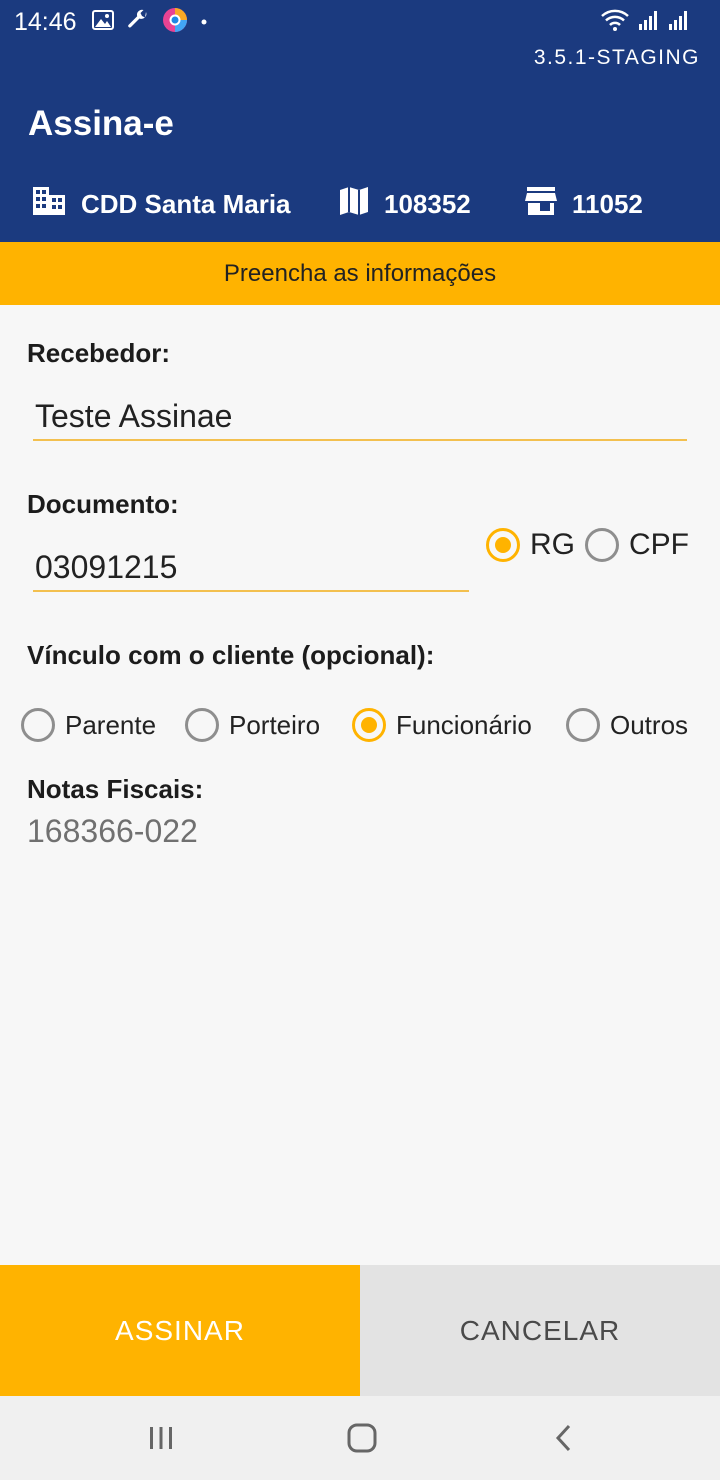 The image size is (720, 1480). What do you see at coordinates (204, 22) in the screenshot?
I see `dot-icon` at bounding box center [204, 22].